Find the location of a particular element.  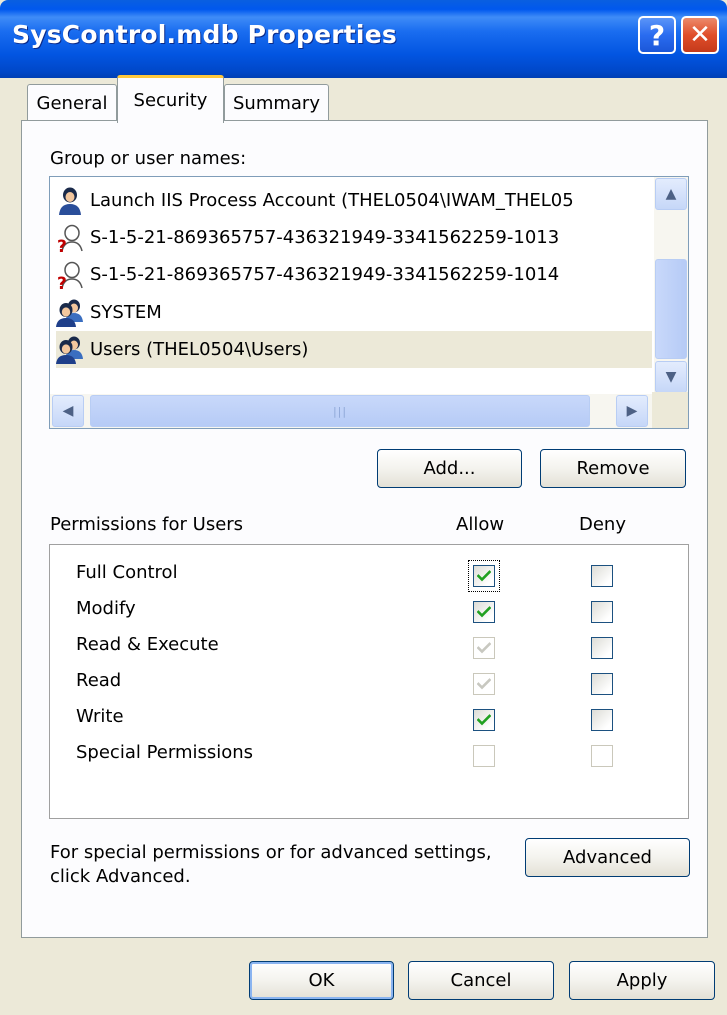

grip-icon: ||| is located at coordinates (340, 411).